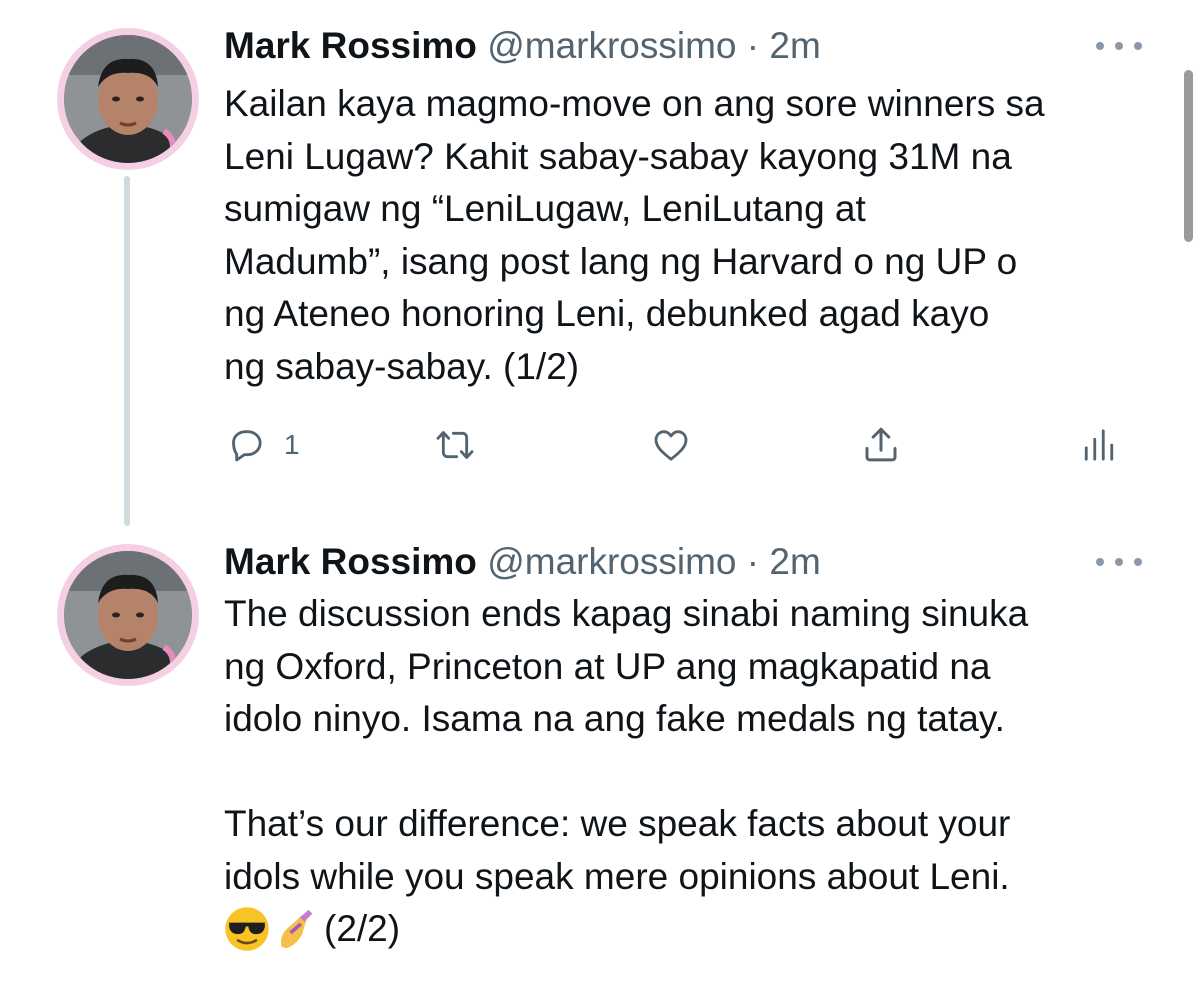 The height and width of the screenshot is (987, 1200). Describe the element at coordinates (545, 208) in the screenshot. I see `tweet-line: sumigaw ng “LeniLugaw, LeniLutang at` at that location.